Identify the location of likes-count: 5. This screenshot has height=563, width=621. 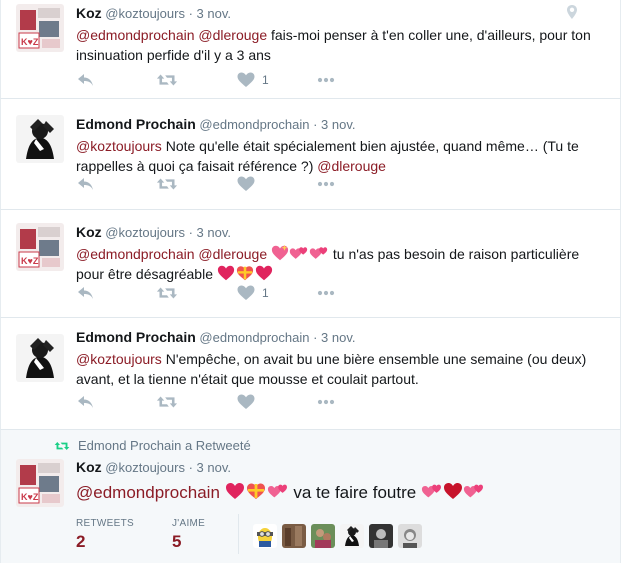
(176, 541).